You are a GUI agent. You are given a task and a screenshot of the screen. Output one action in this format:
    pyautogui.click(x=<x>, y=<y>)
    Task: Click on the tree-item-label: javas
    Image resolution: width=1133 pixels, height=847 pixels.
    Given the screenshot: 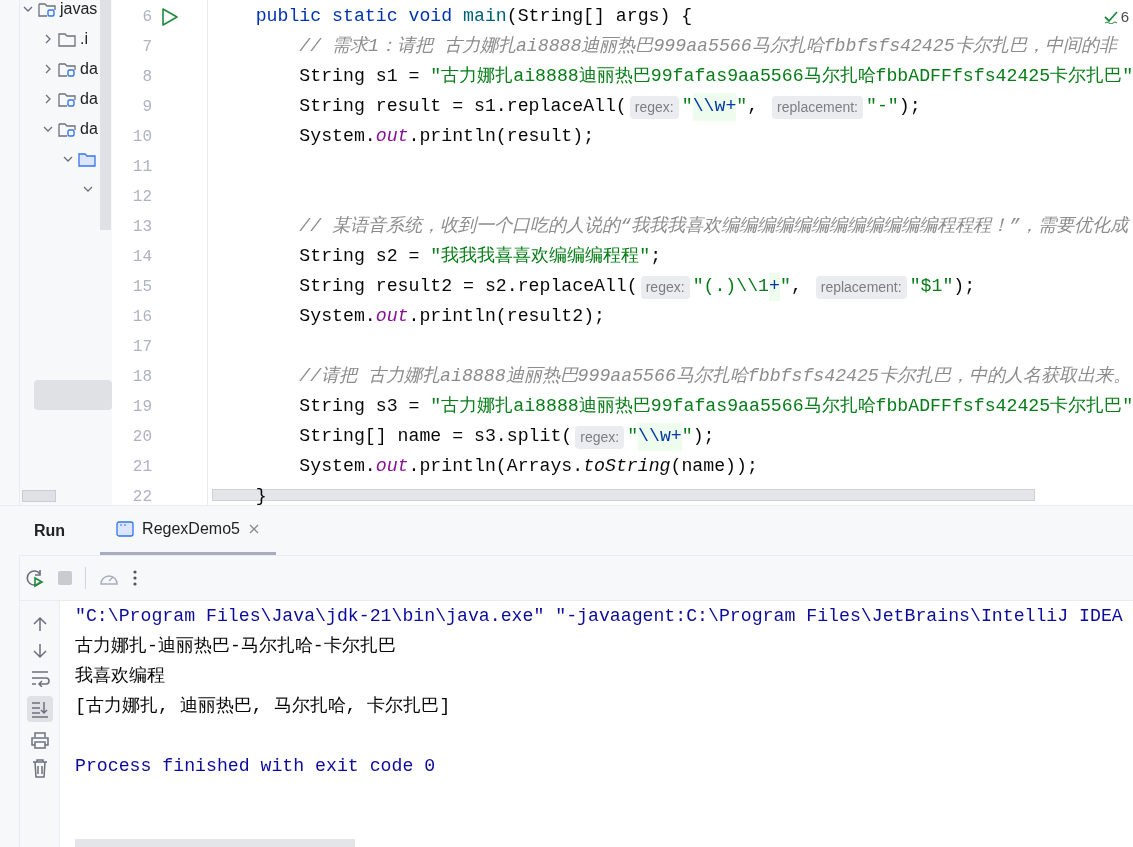 What is the action you would take?
    pyautogui.click(x=79, y=10)
    